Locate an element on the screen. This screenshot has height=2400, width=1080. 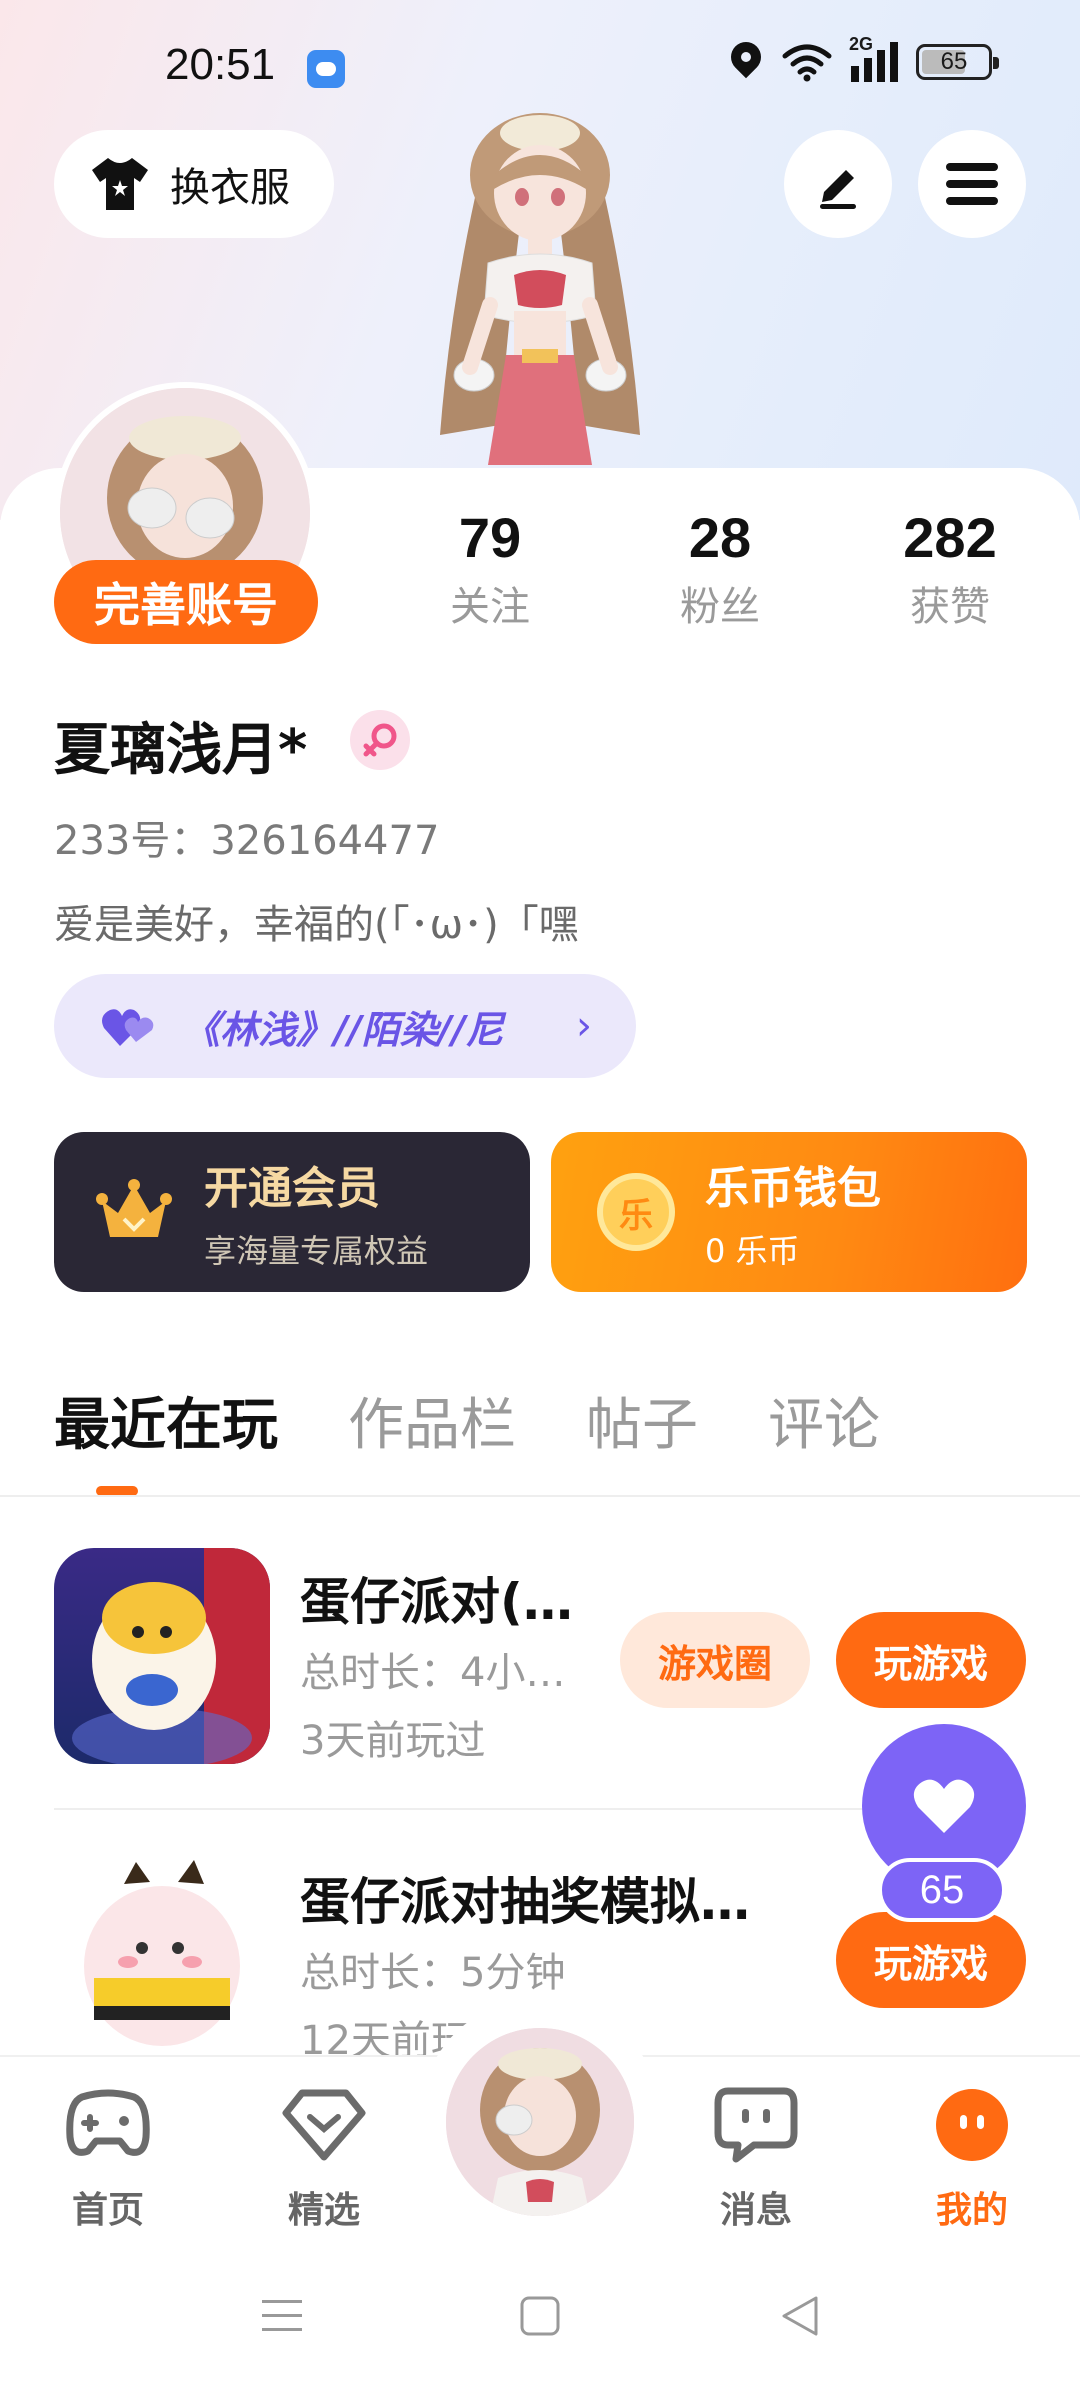
nav-mine-label: 我的 is located at coordinates (971, 2210).